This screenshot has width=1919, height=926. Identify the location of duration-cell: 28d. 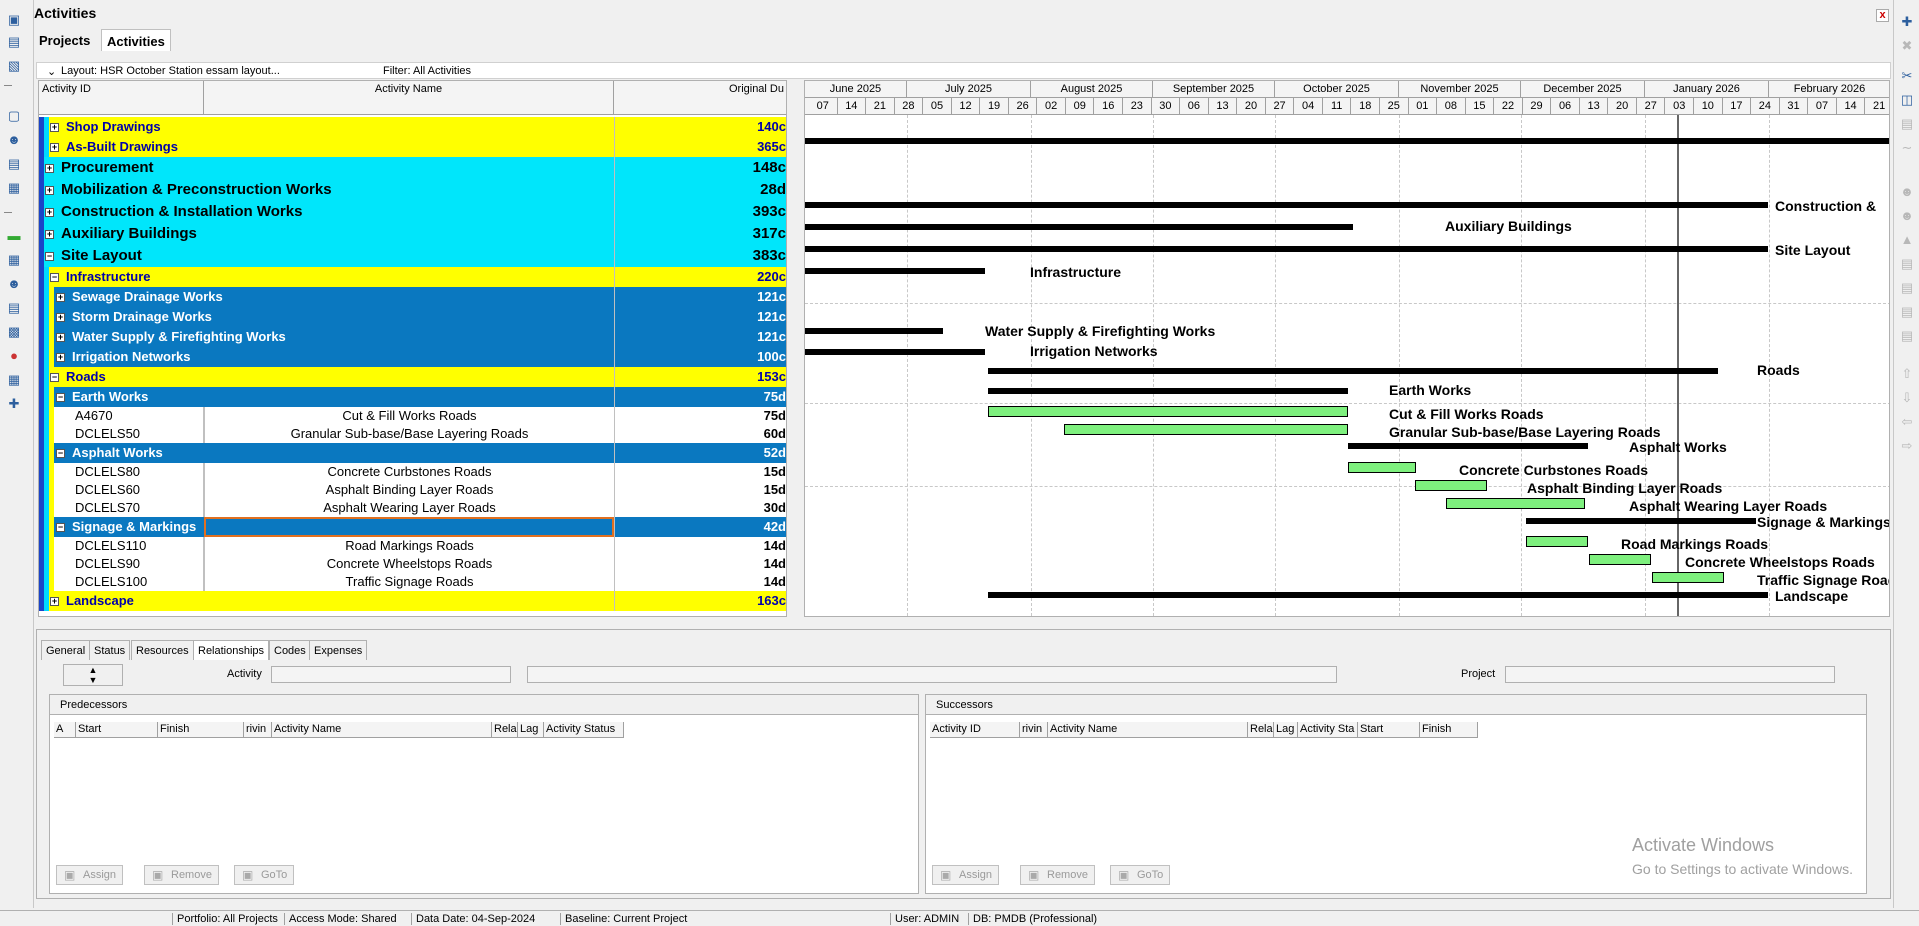
(700, 190).